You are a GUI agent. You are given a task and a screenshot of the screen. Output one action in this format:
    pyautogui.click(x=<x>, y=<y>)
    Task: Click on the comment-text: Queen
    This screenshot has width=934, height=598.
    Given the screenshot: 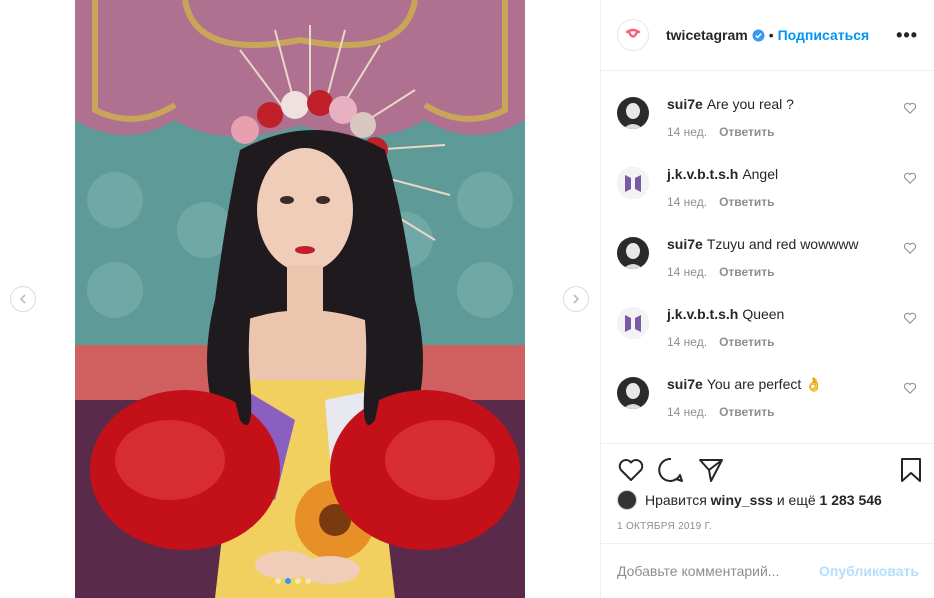 What is the action you would take?
    pyautogui.click(x=763, y=314)
    